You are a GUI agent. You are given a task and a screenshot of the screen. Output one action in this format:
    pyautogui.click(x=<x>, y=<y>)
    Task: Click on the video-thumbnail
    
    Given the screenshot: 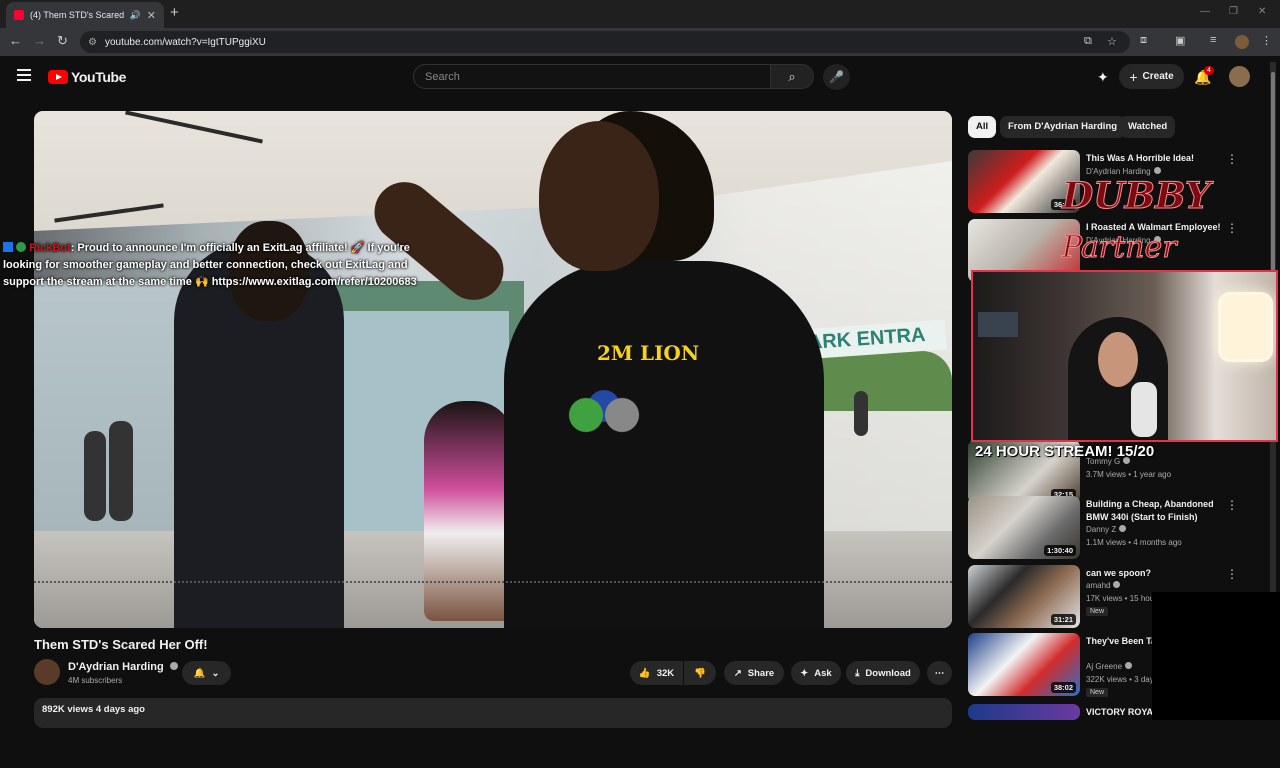 What is the action you would take?
    pyautogui.click(x=1024, y=712)
    